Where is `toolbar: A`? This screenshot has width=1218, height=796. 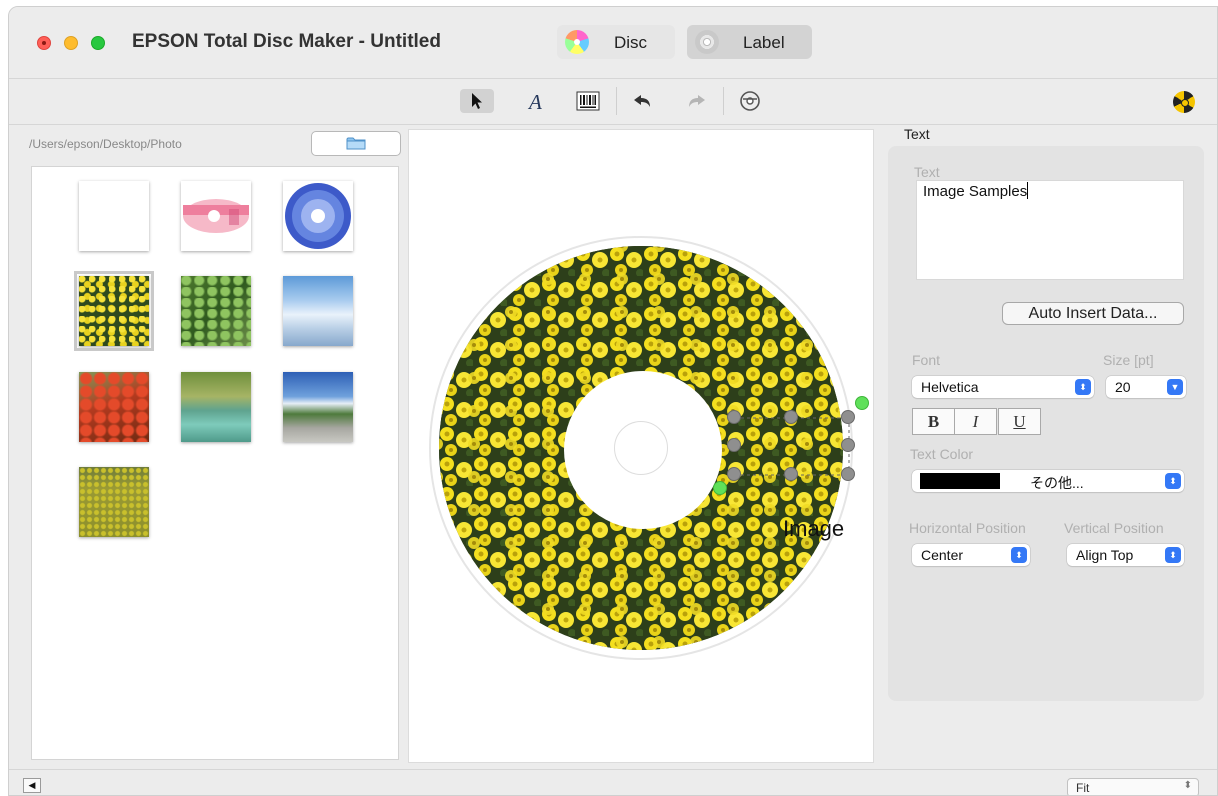
toolbar: A is located at coordinates (613, 102).